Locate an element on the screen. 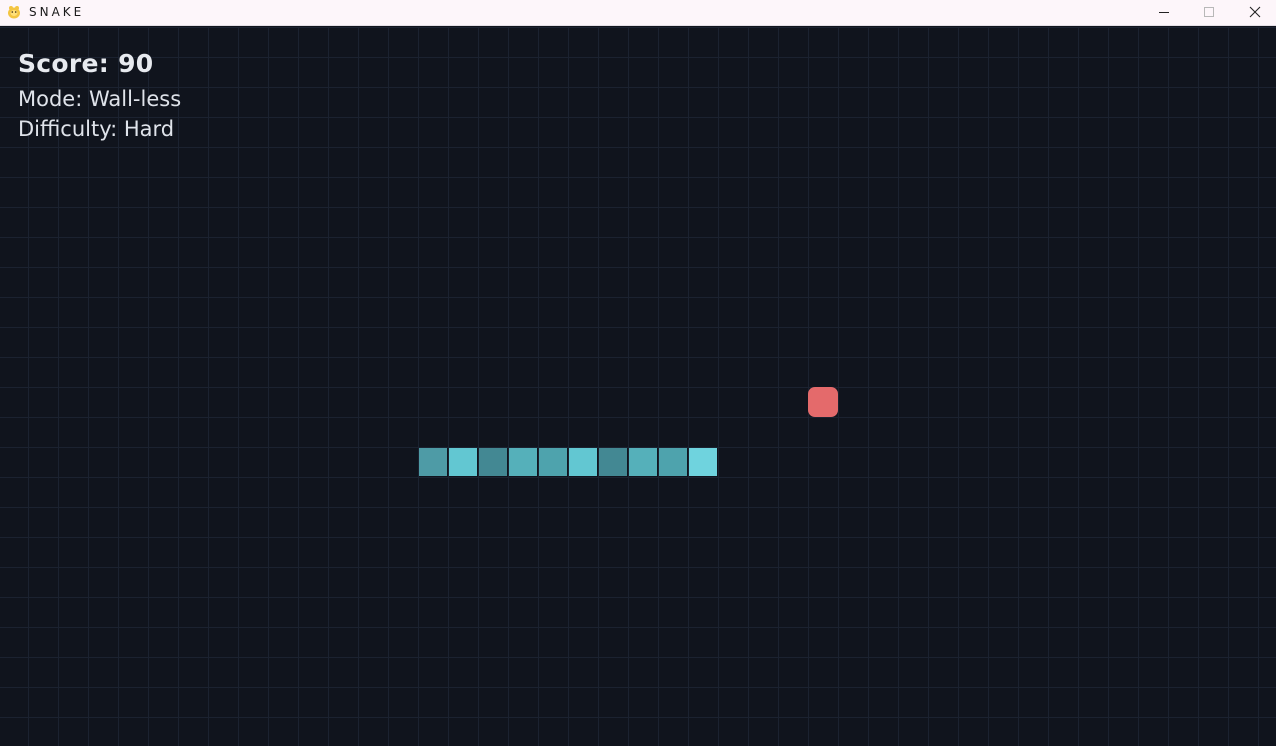 This screenshot has height=746, width=1276. window-title: SNAKE is located at coordinates (57, 12).